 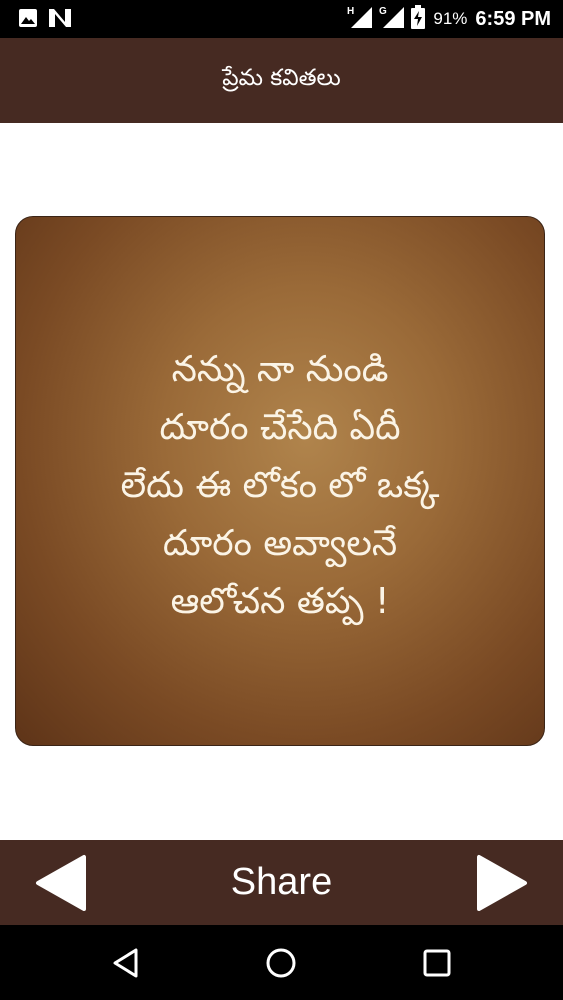 What do you see at coordinates (360, 19) in the screenshot?
I see `signal-h-icon: H` at bounding box center [360, 19].